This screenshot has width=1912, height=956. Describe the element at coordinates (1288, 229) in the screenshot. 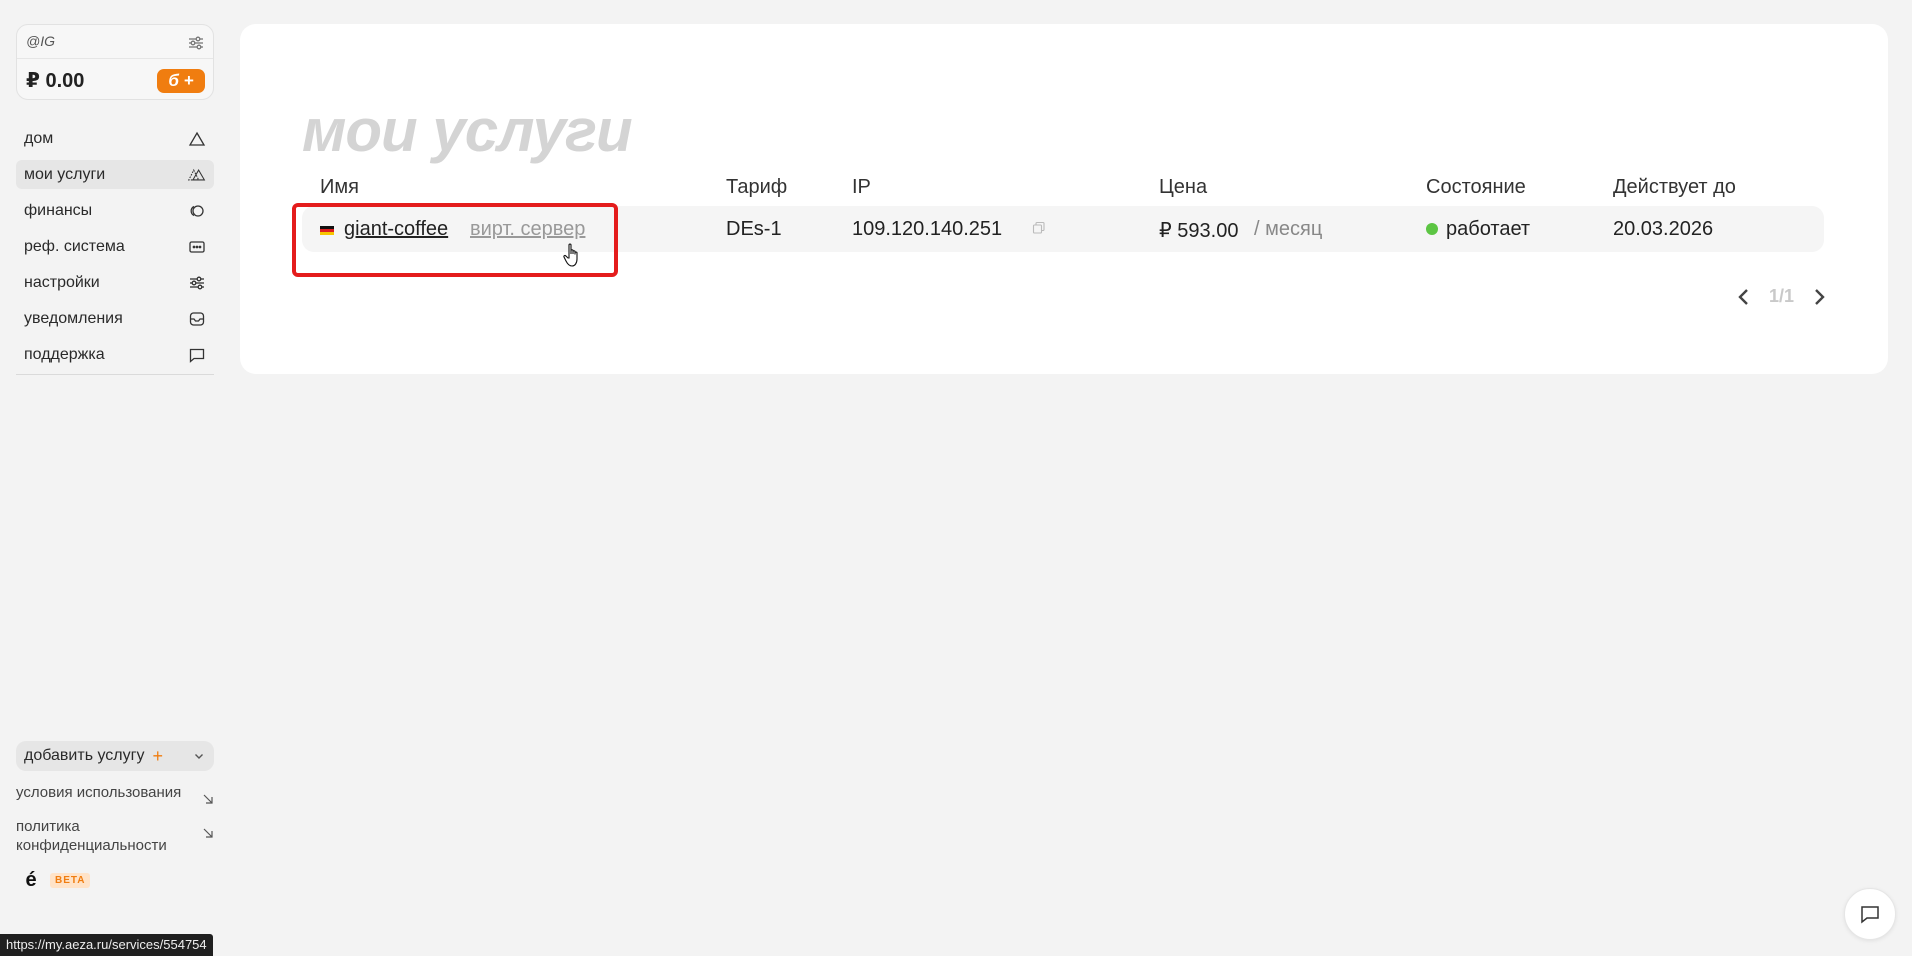

I see `service-price-period: / месяц` at that location.